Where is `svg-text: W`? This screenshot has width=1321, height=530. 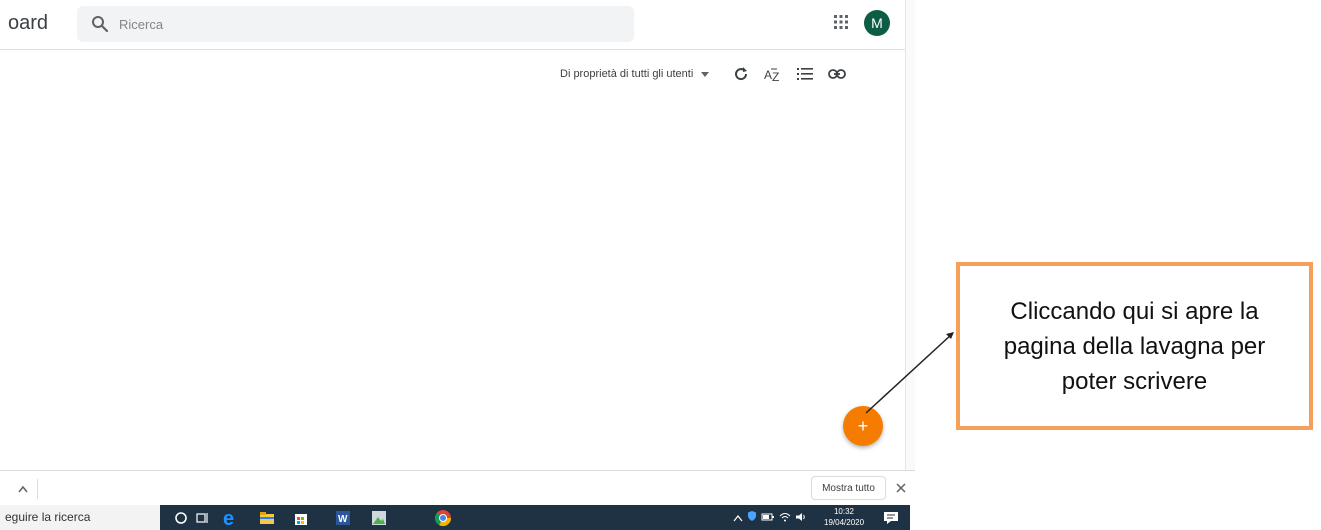
svg-text: W is located at coordinates (343, 519).